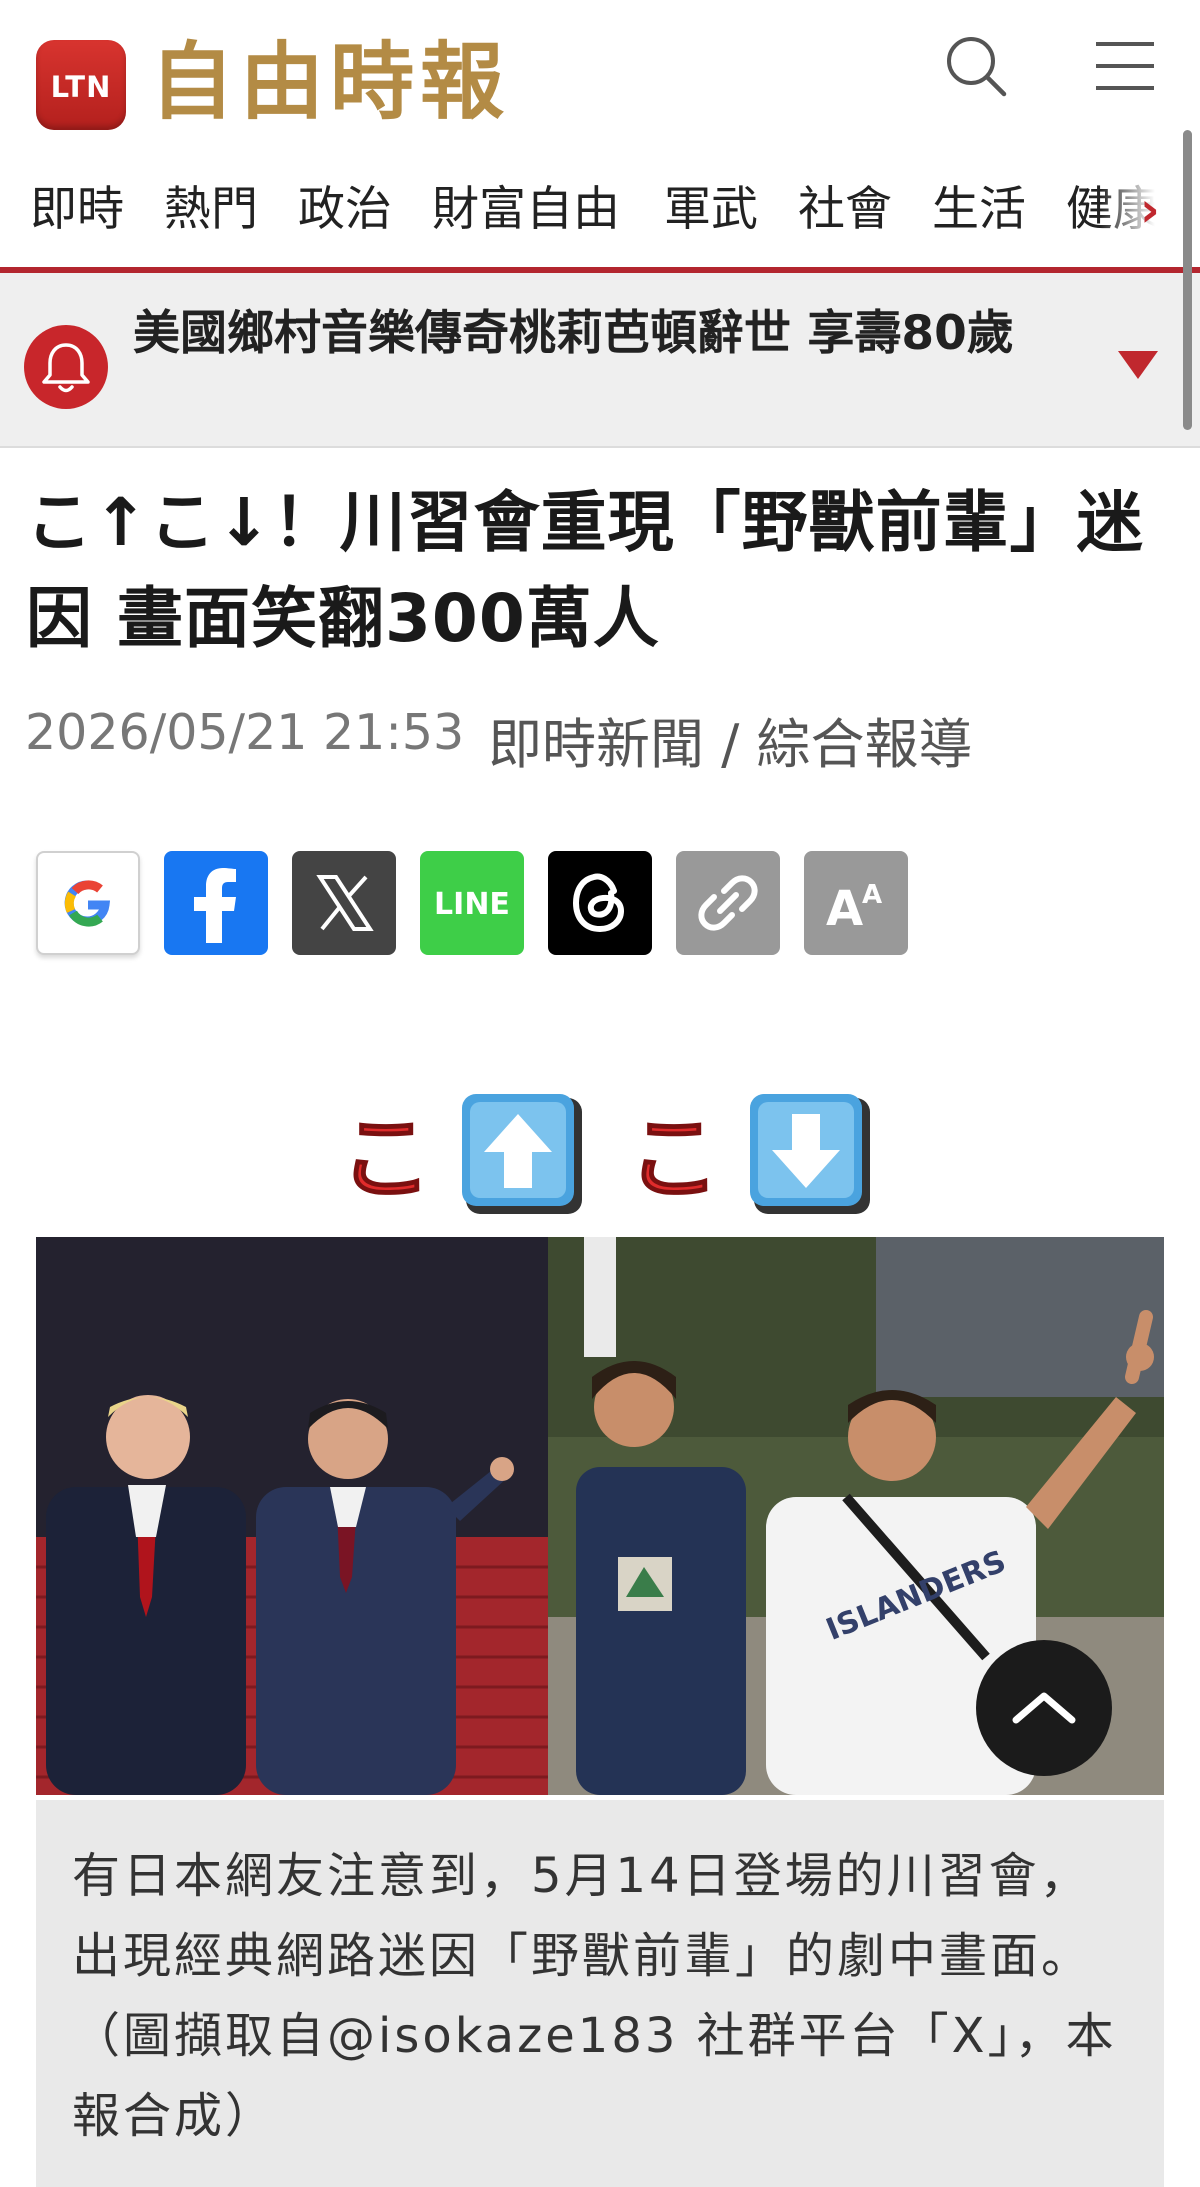 The image size is (1200, 2187). Describe the element at coordinates (211, 210) in the screenshot. I see `nav-item-popular: 熱門` at that location.